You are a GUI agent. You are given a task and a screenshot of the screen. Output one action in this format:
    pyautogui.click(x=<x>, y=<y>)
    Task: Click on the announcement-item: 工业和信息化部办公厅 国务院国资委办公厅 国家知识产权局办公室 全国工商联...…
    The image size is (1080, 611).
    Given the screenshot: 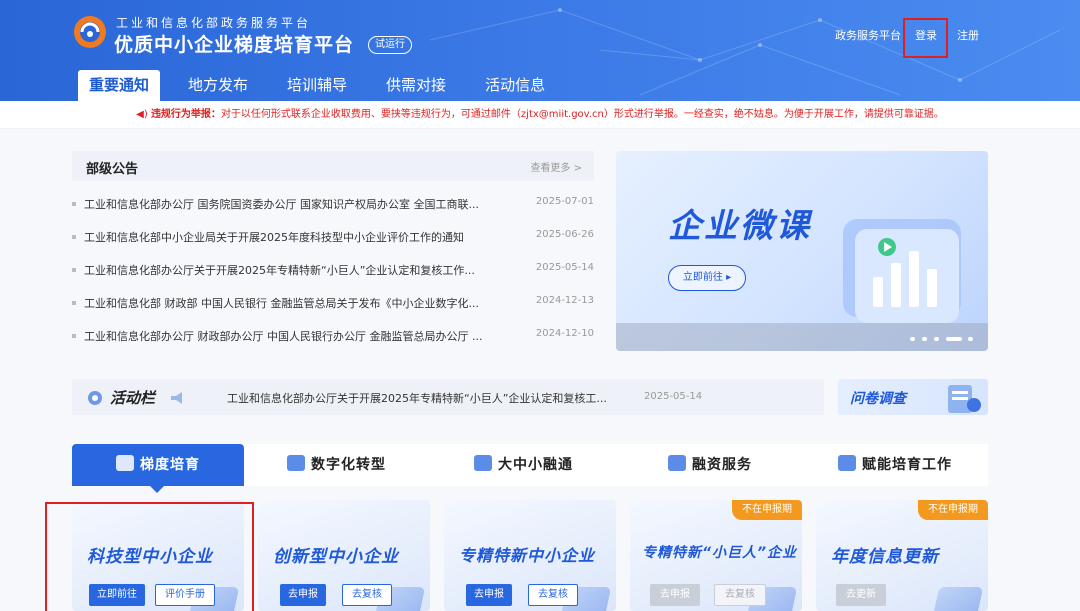 What is the action you would take?
    pyautogui.click(x=333, y=204)
    